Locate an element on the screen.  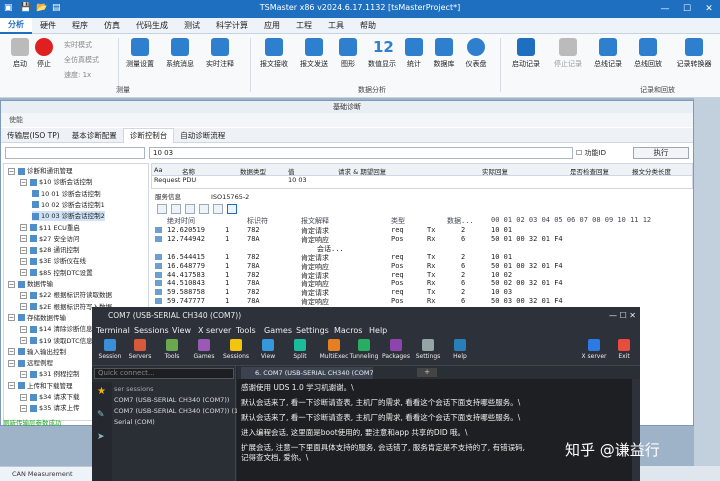
moba-tool-games: Games is located at coordinates (204, 349).